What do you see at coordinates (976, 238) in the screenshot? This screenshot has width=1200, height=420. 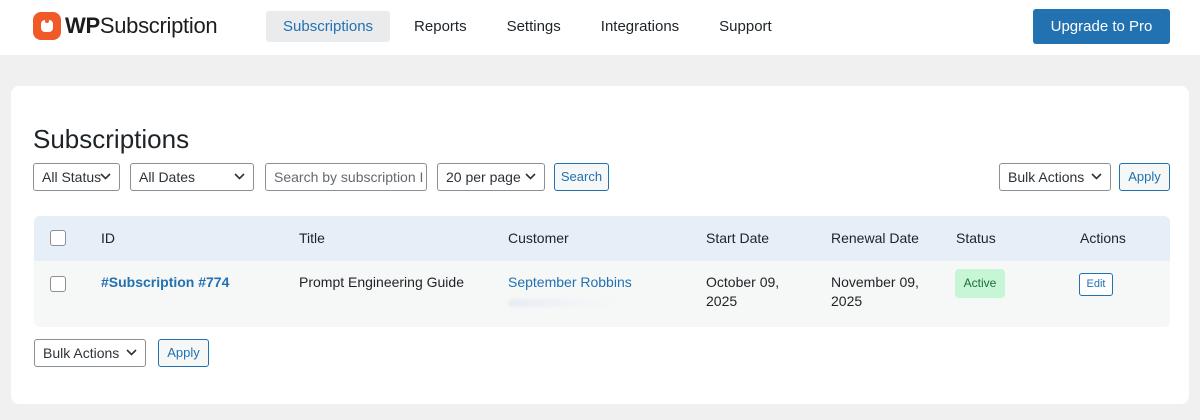 I see `column-header-status: Status` at bounding box center [976, 238].